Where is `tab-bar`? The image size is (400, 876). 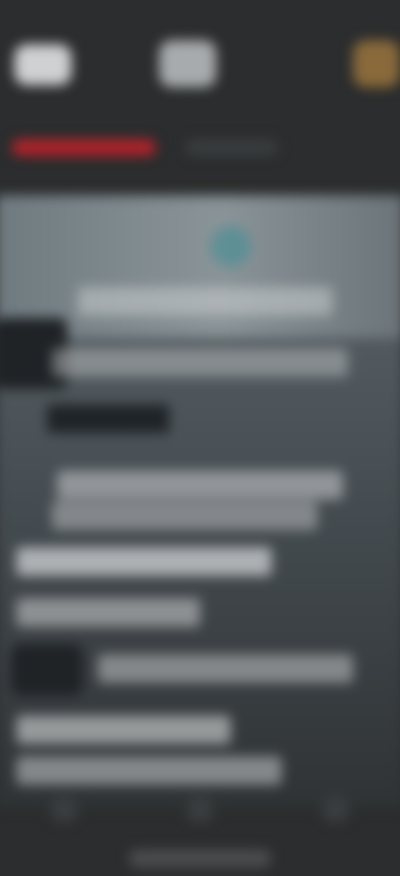
tab-bar is located at coordinates (199, 147).